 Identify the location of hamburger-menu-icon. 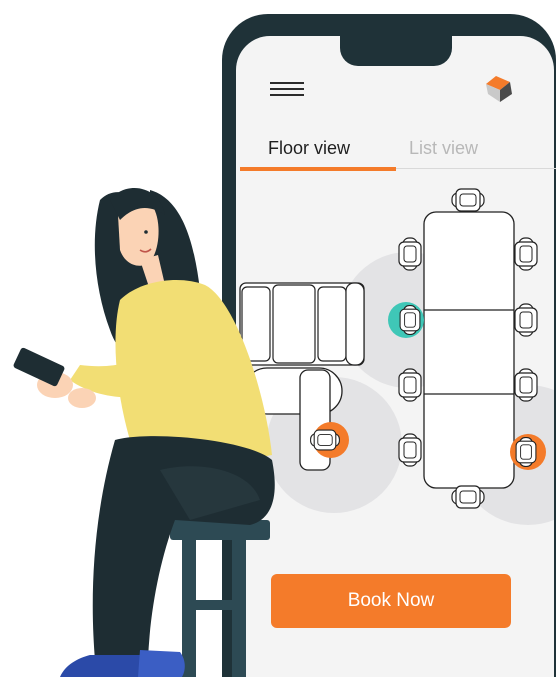
(288, 89).